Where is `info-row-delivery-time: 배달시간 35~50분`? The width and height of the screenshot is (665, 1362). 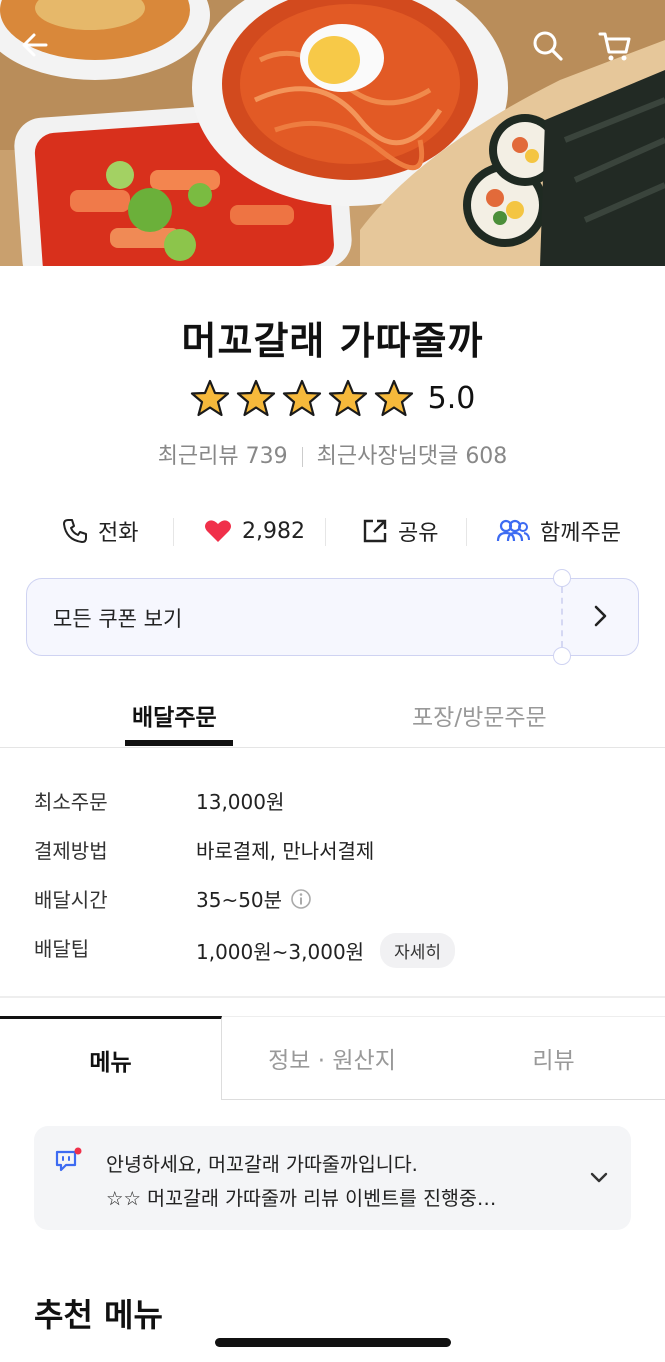
info-row-delivery-time: 배달시간 35~50분 is located at coordinates (334, 908).